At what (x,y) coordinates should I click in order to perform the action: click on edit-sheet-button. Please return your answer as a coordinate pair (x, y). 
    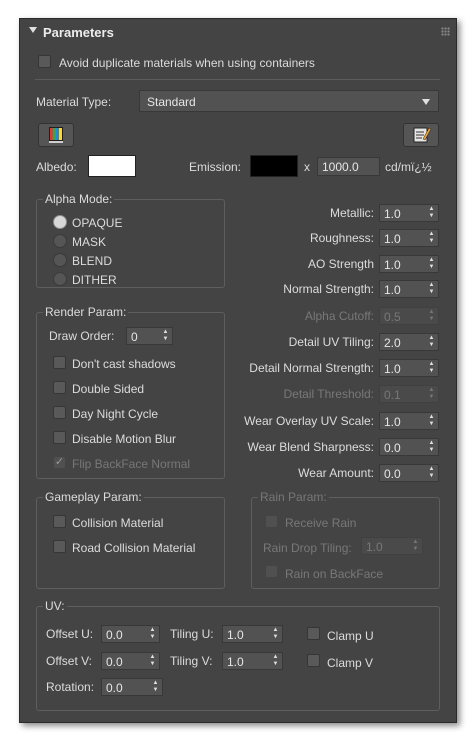
    Looking at the image, I should click on (421, 135).